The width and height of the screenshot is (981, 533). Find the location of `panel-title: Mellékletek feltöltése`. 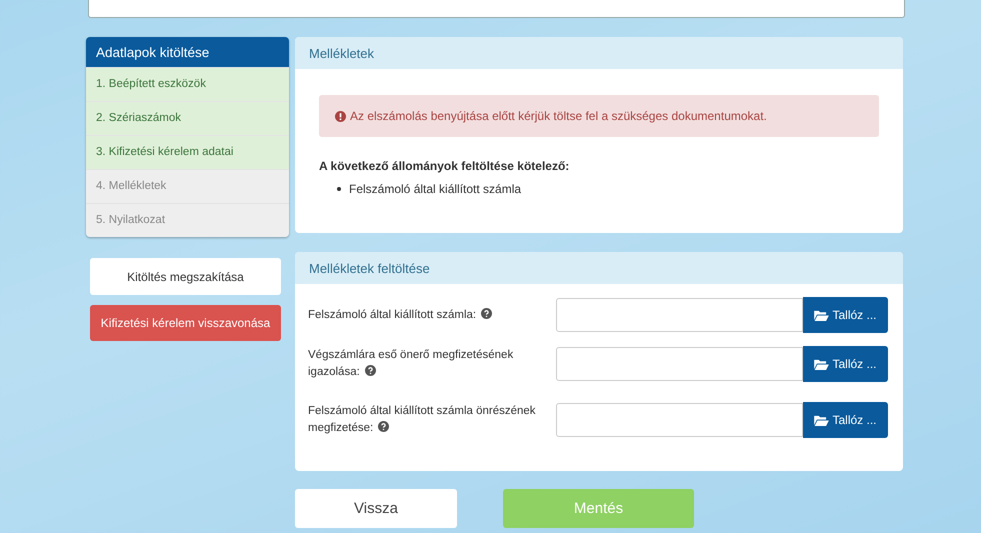

panel-title: Mellékletek feltöltése is located at coordinates (599, 268).